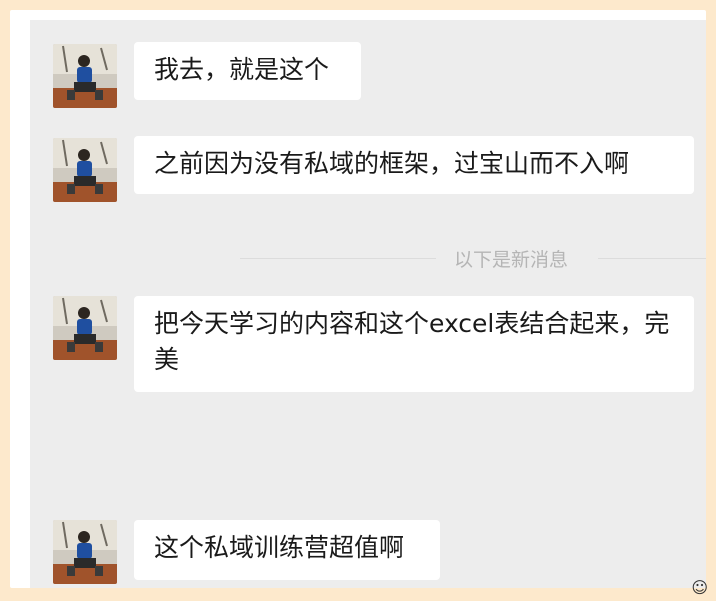 The width and height of the screenshot is (716, 601). What do you see at coordinates (699, 587) in the screenshot?
I see `smiley-icon: ☺` at bounding box center [699, 587].